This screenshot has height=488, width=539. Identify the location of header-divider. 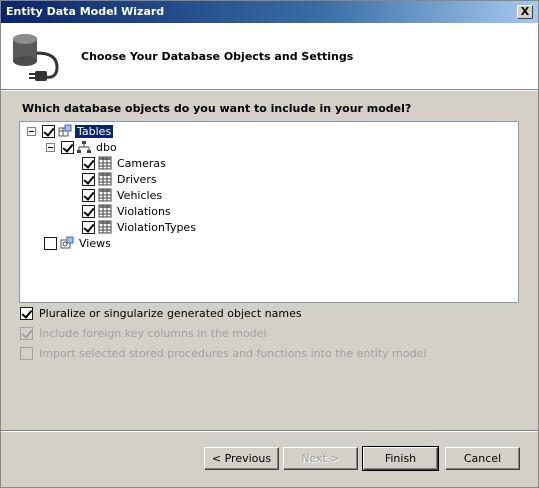
(269, 90).